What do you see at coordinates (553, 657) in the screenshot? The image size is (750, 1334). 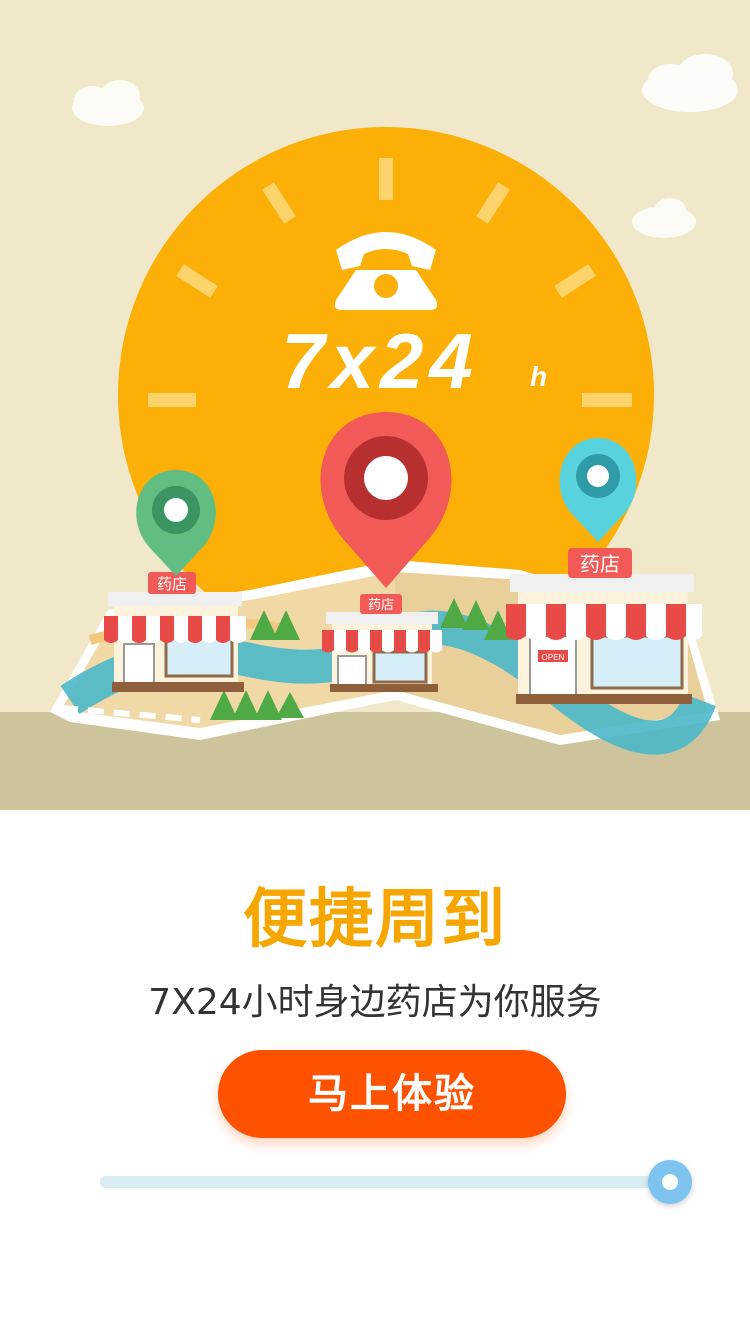 I see `open-sign: OPEN` at bounding box center [553, 657].